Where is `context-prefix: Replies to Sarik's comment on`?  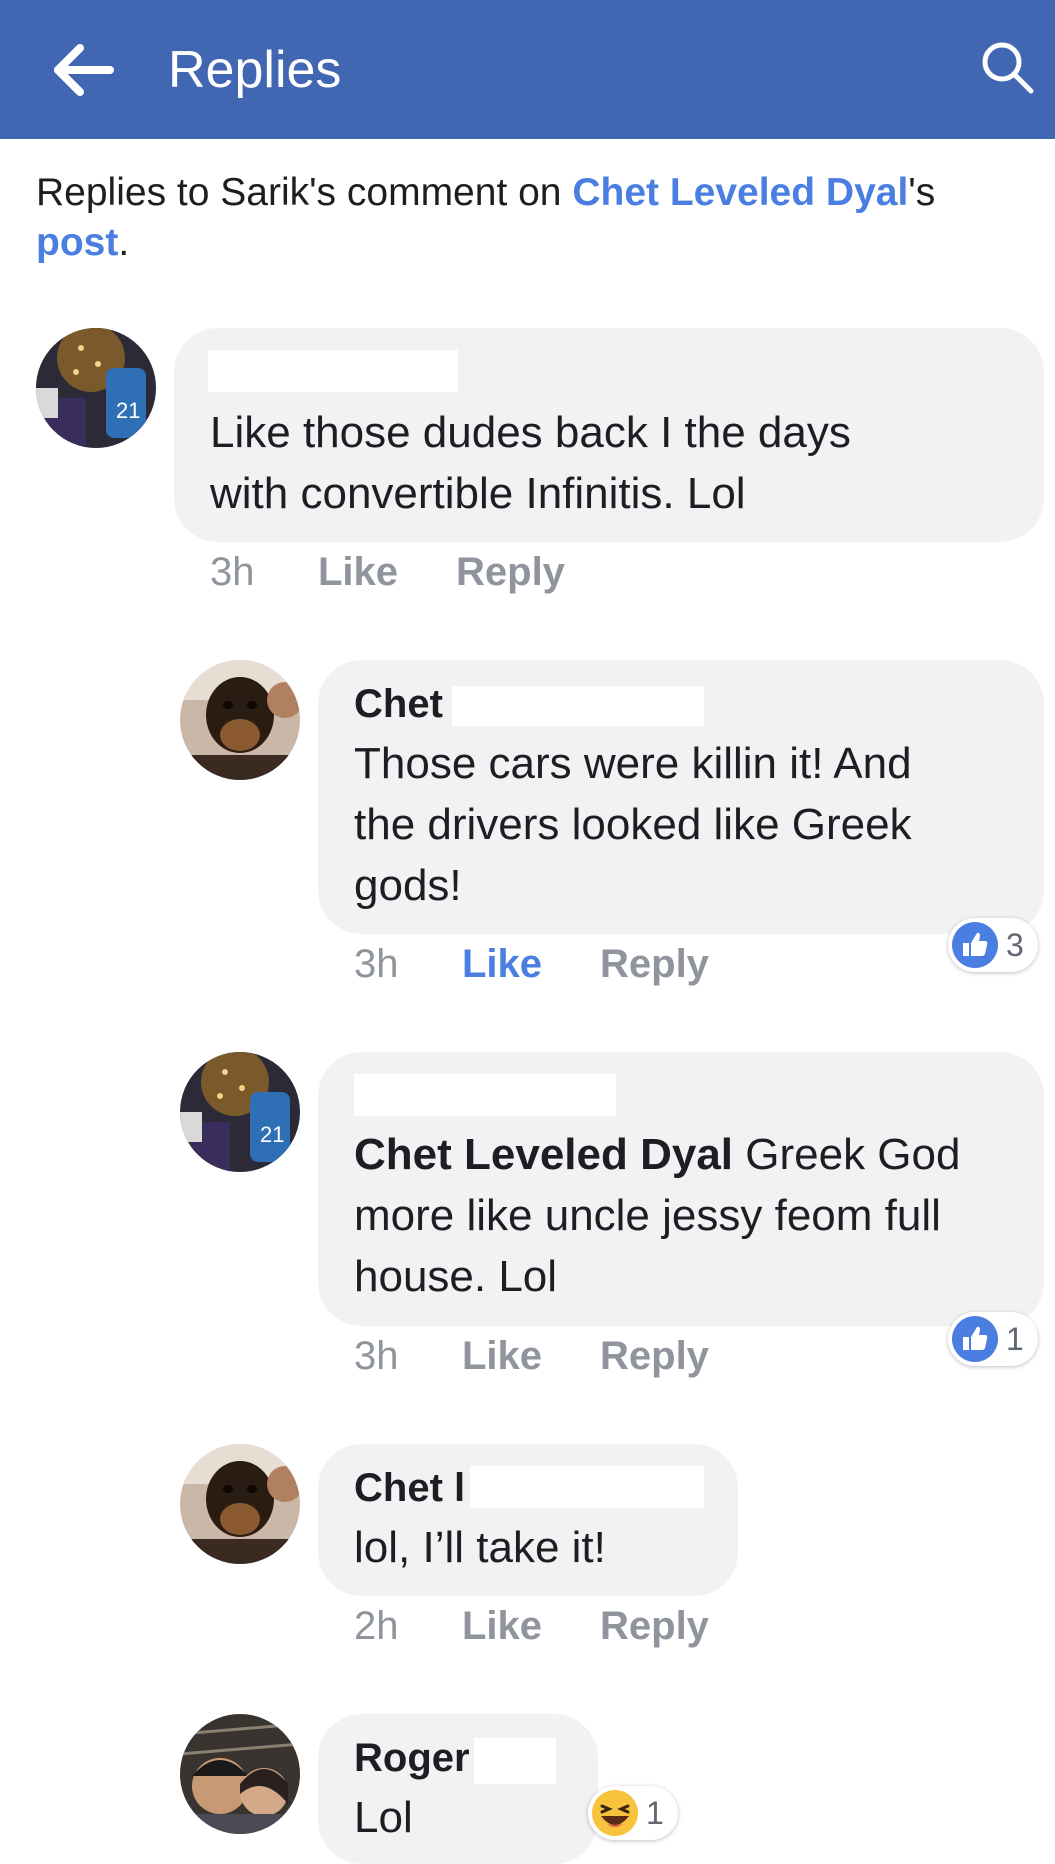
context-prefix: Replies to Sarik's comment on is located at coordinates (304, 192).